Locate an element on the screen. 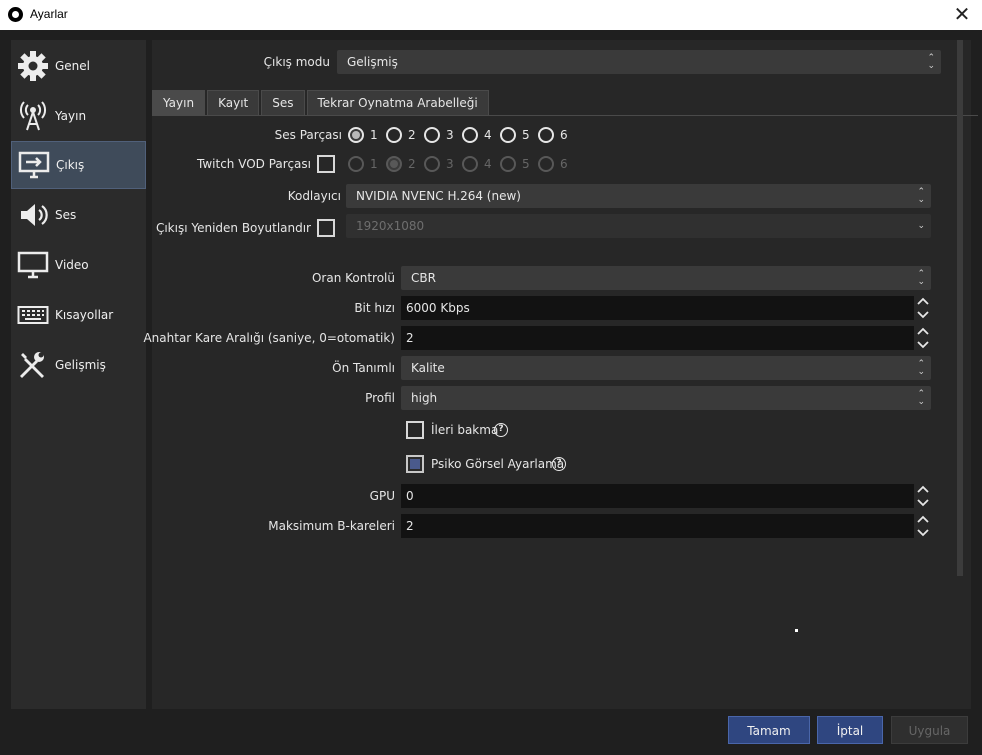  sidebar-item-label: Yayın is located at coordinates (71, 116).